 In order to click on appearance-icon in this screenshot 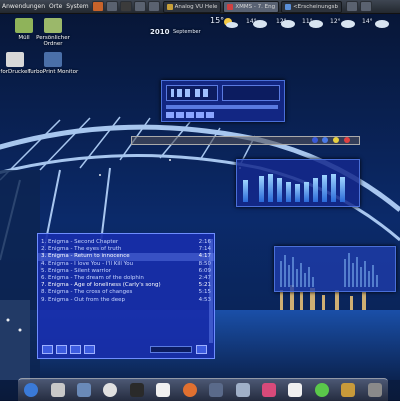, I will do `click(288, 6)`.